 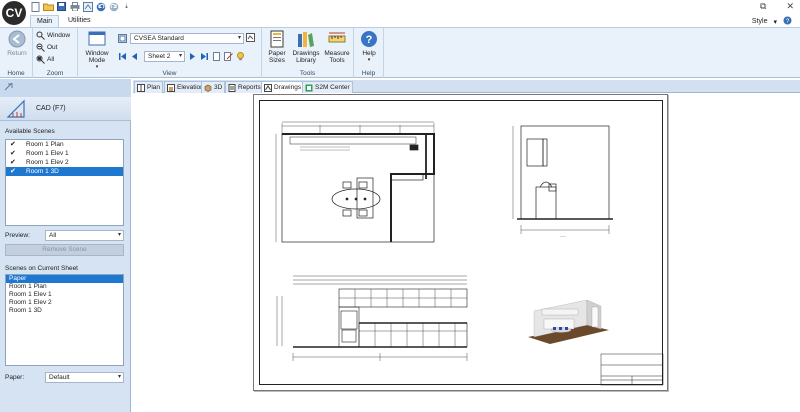 What do you see at coordinates (30, 131) in the screenshot?
I see `available-scenes-heading: Available Scenes` at bounding box center [30, 131].